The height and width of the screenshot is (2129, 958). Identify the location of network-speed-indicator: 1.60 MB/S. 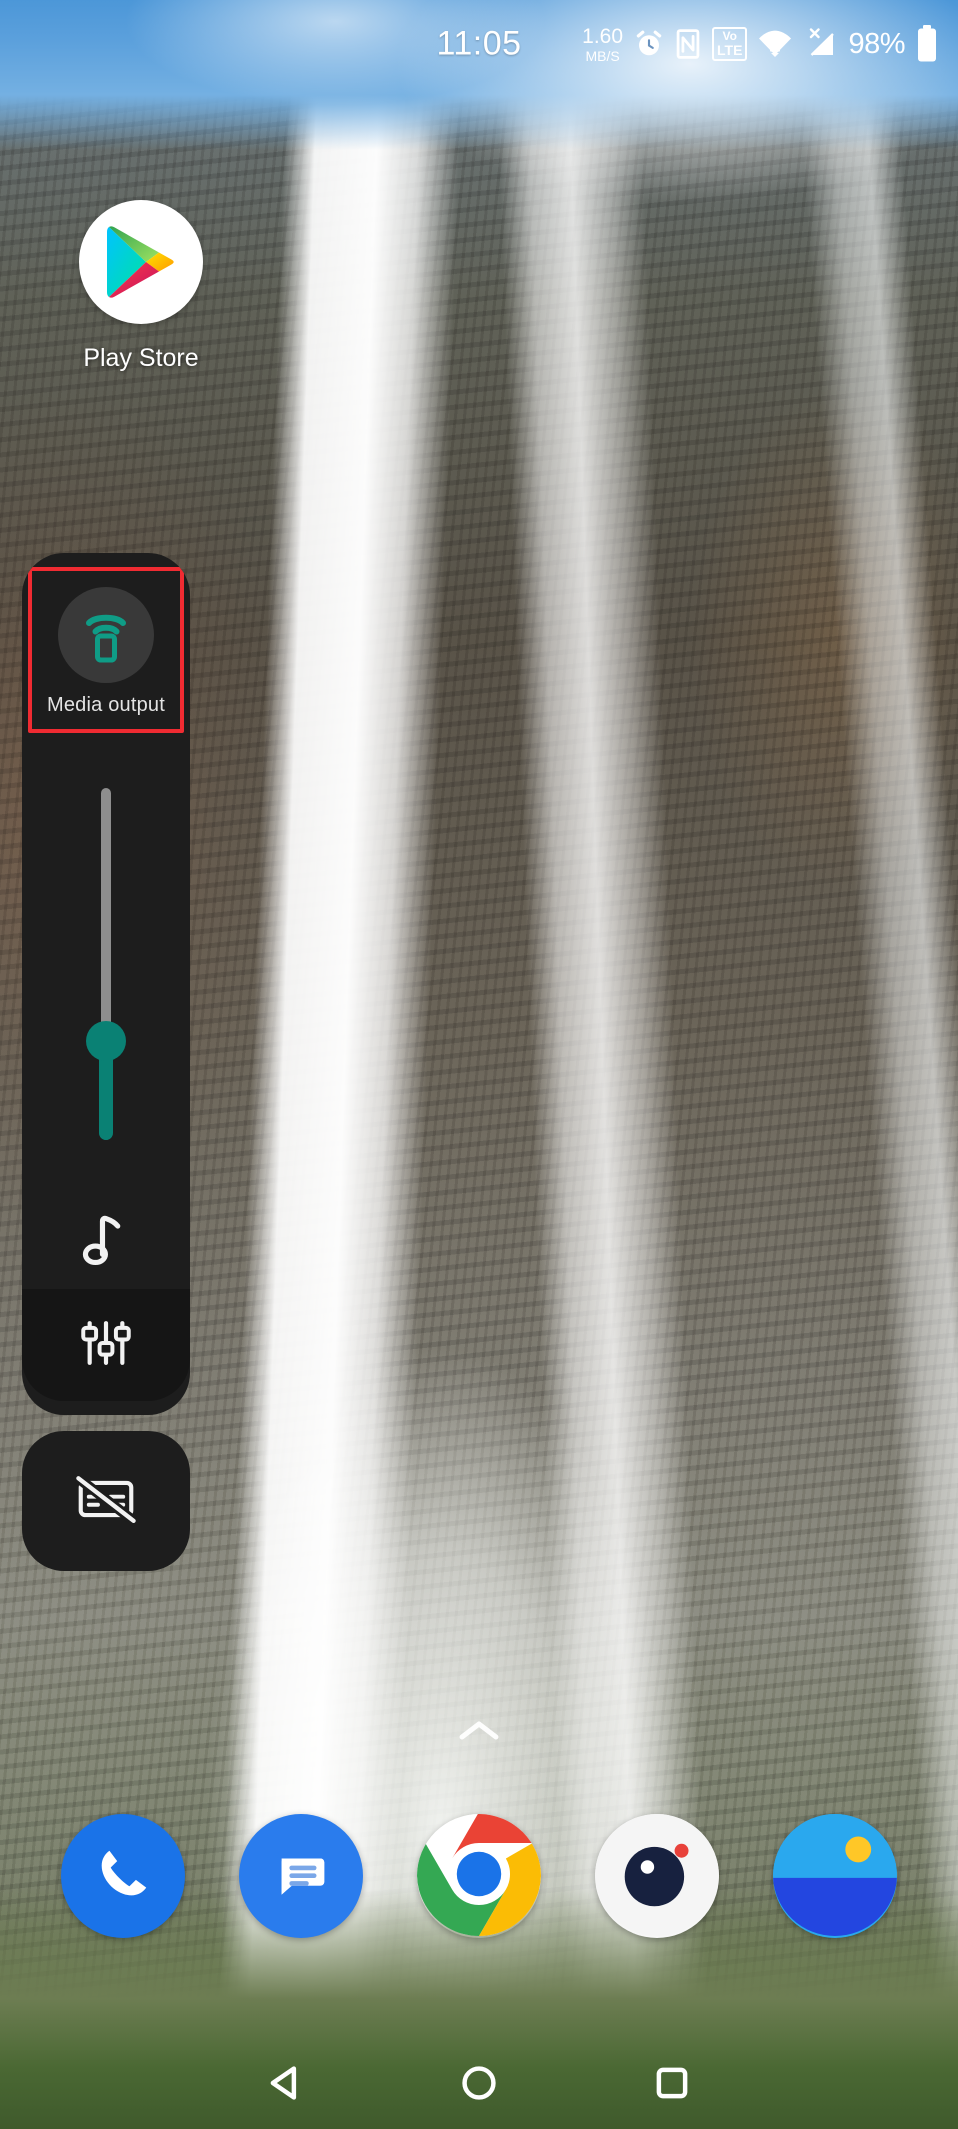
(602, 44).